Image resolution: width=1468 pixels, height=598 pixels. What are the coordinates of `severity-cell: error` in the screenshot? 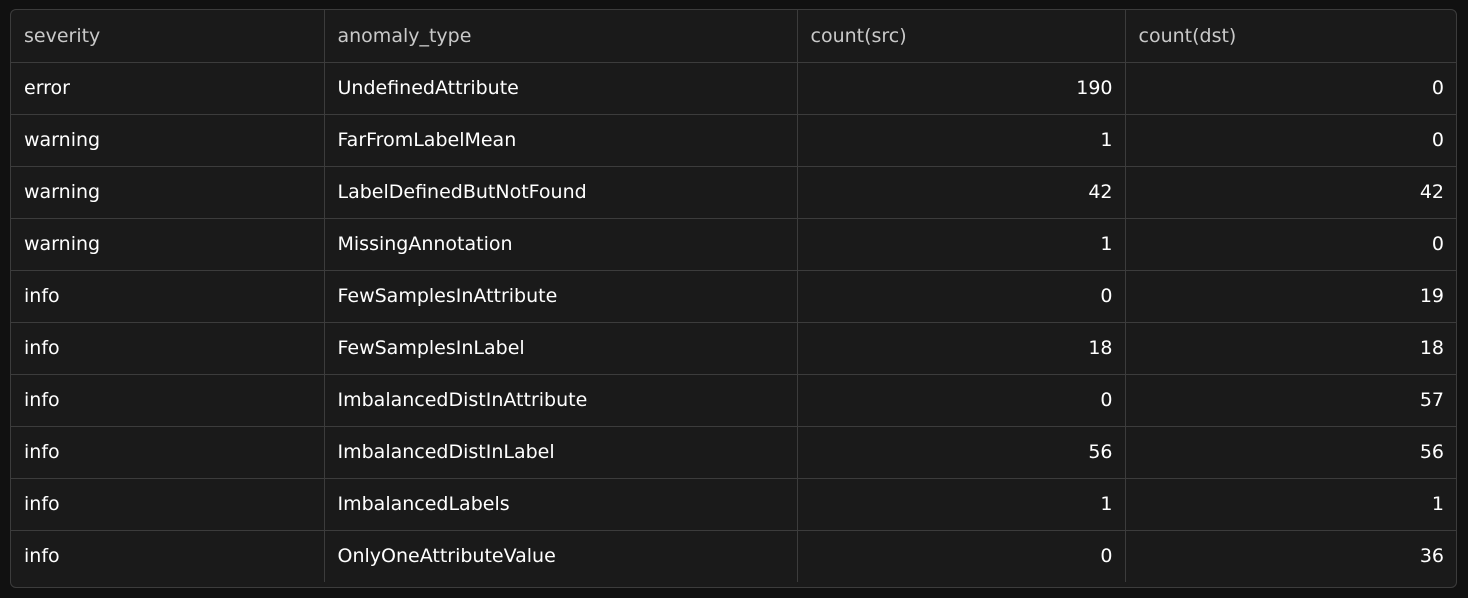 It's located at (168, 88).